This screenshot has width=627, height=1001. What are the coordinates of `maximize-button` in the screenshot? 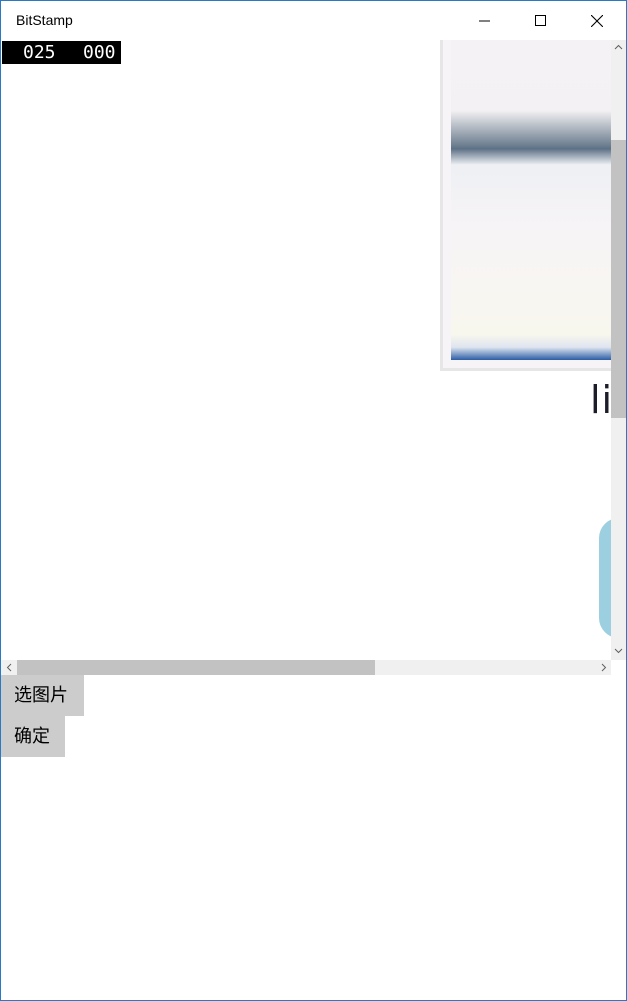 It's located at (541, 20).